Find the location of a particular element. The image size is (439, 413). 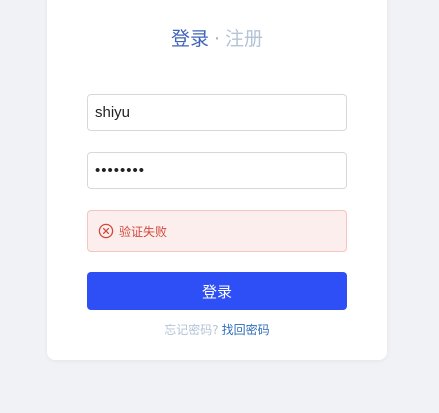

auth-tabs: 登录 · 注册 is located at coordinates (217, 39).